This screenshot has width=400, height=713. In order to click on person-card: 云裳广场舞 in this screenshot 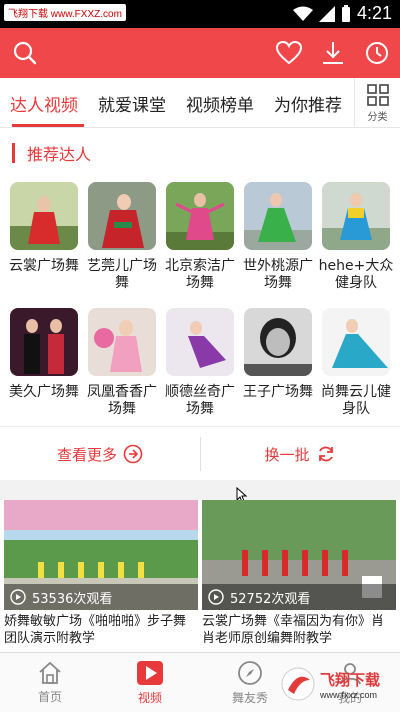, I will do `click(44, 228)`.